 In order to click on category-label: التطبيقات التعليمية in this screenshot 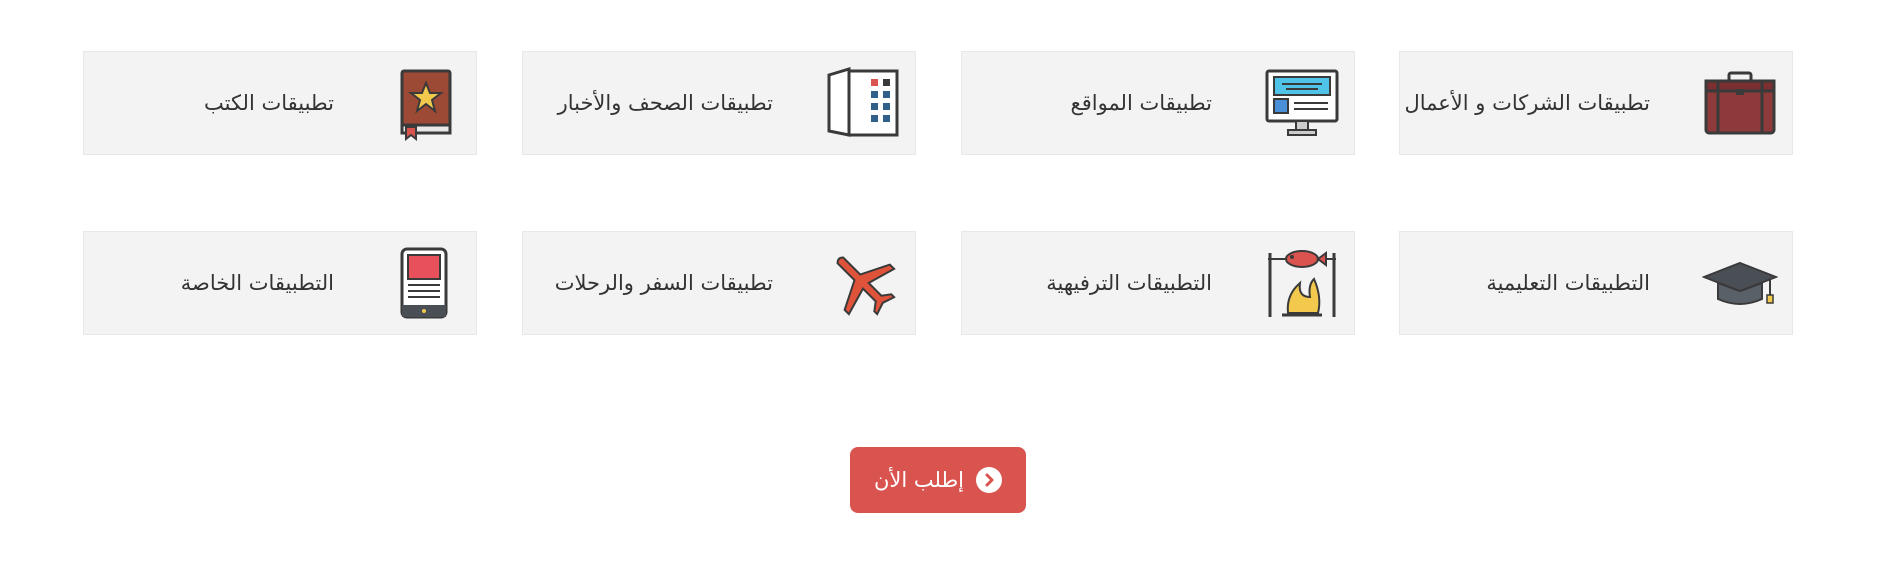, I will do `click(1568, 283)`.